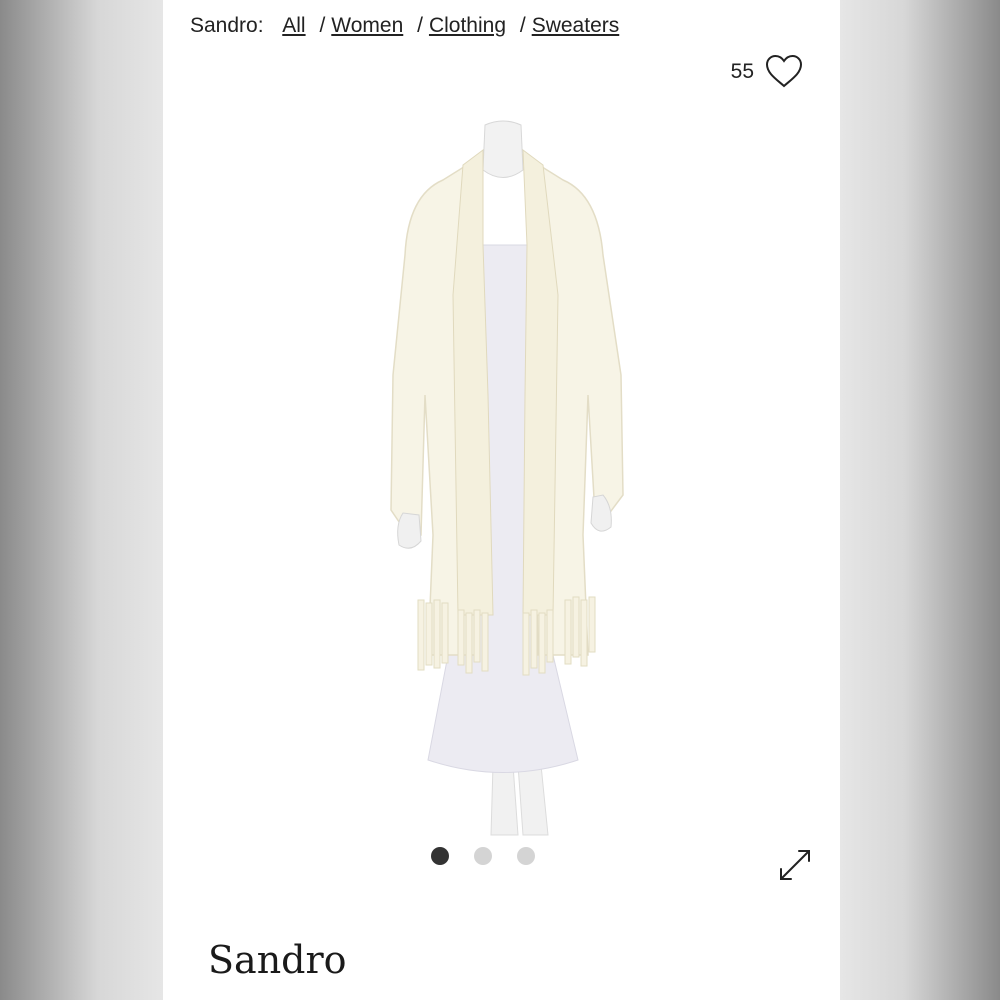 This screenshot has width=1000, height=1000. What do you see at coordinates (795, 865) in the screenshot?
I see `expand-arrows-icon` at bounding box center [795, 865].